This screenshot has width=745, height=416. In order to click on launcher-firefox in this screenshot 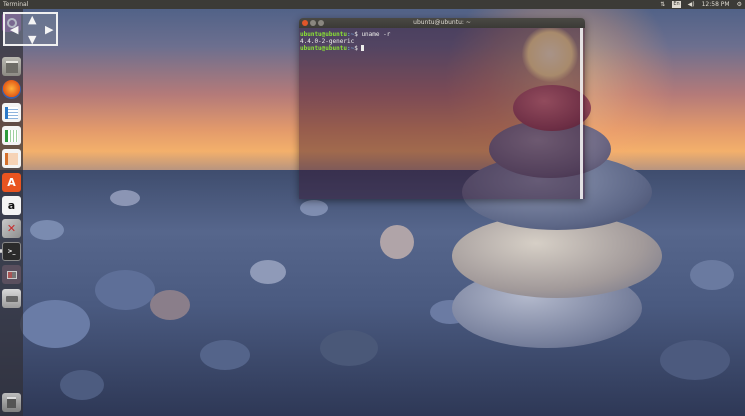, I will do `click(11, 89)`.